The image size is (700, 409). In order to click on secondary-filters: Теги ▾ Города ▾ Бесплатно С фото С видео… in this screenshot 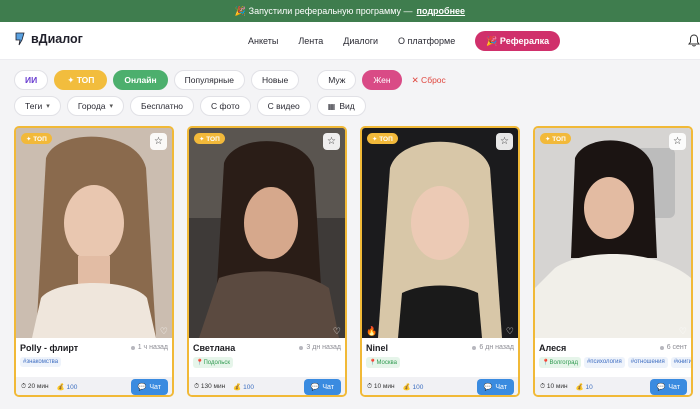, I will do `click(190, 106)`.